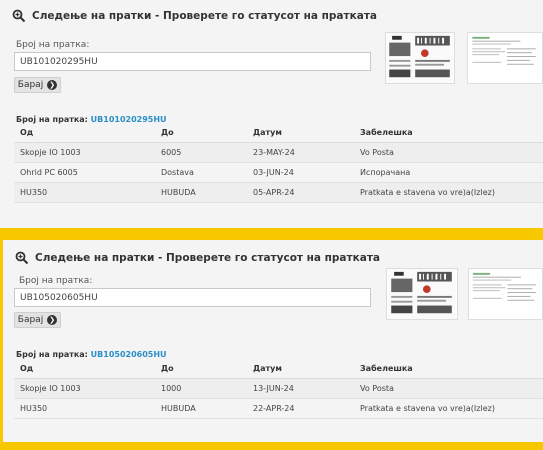 Image resolution: width=543 pixels, height=450 pixels. What do you see at coordinates (201, 388) in the screenshot?
I see `table-cell: 1000` at bounding box center [201, 388].